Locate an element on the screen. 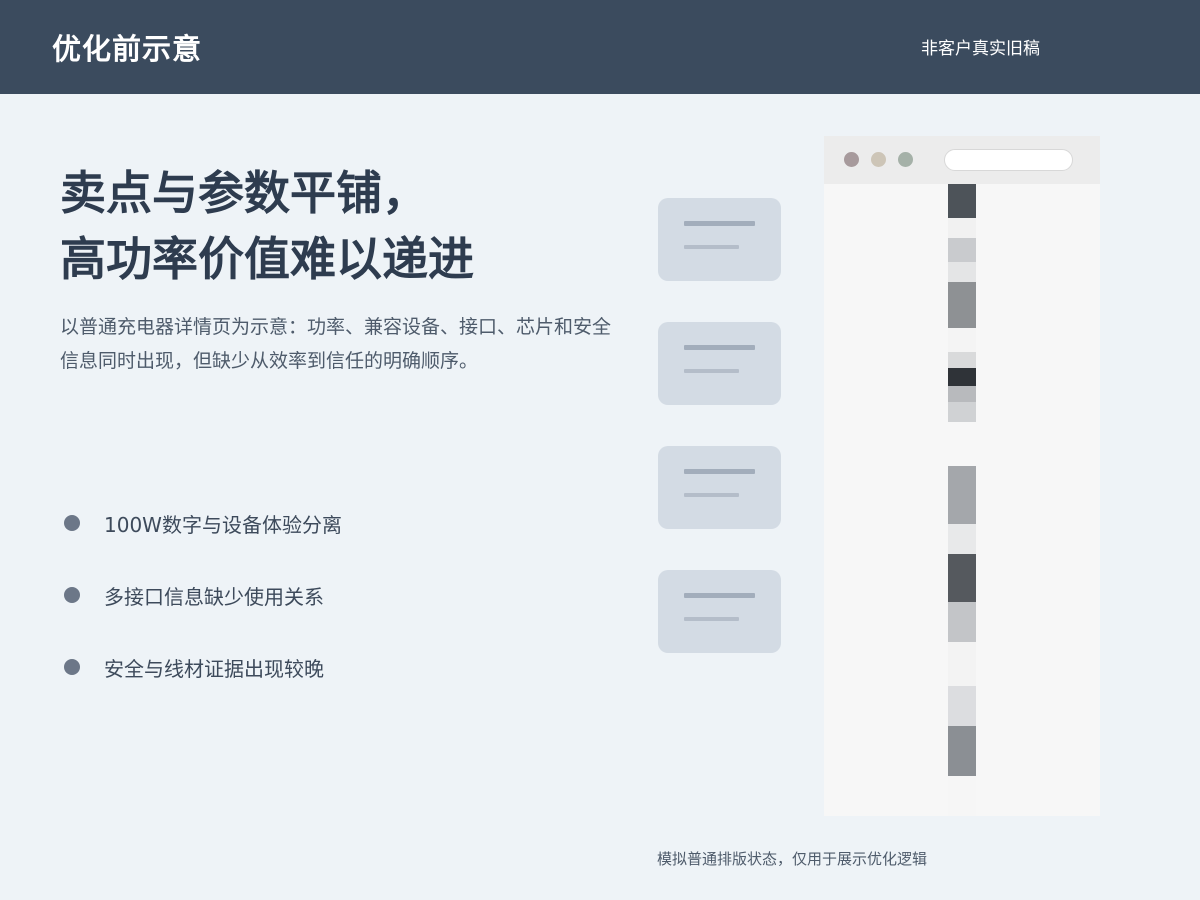 This screenshot has width=1200, height=900. header-bar: 优化前示意 非客户真实旧稿 is located at coordinates (600, 47).